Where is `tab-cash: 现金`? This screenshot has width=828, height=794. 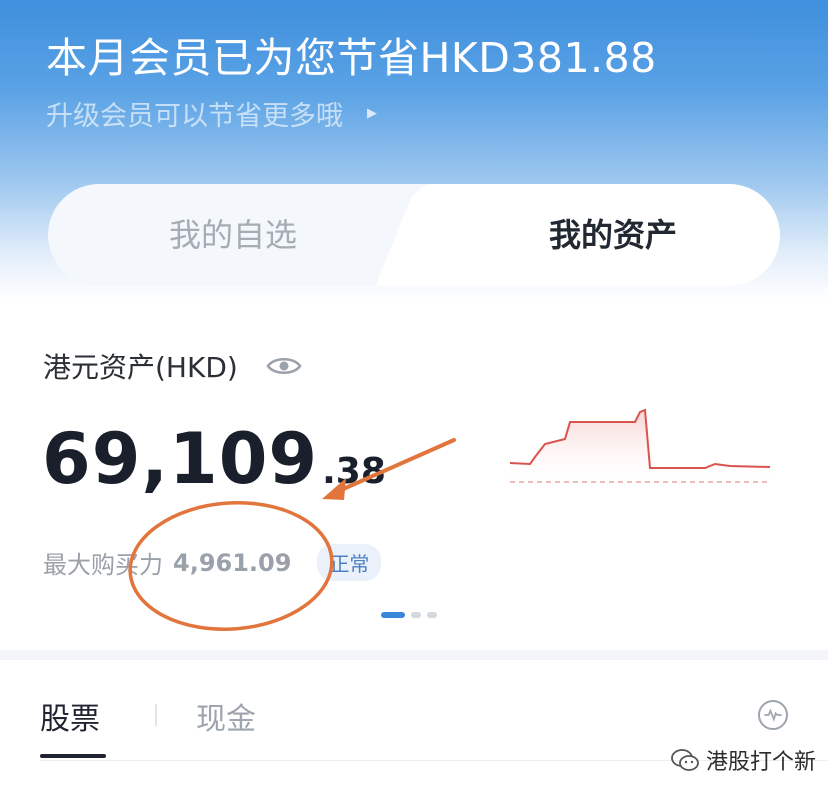 tab-cash: 现金 is located at coordinates (226, 716).